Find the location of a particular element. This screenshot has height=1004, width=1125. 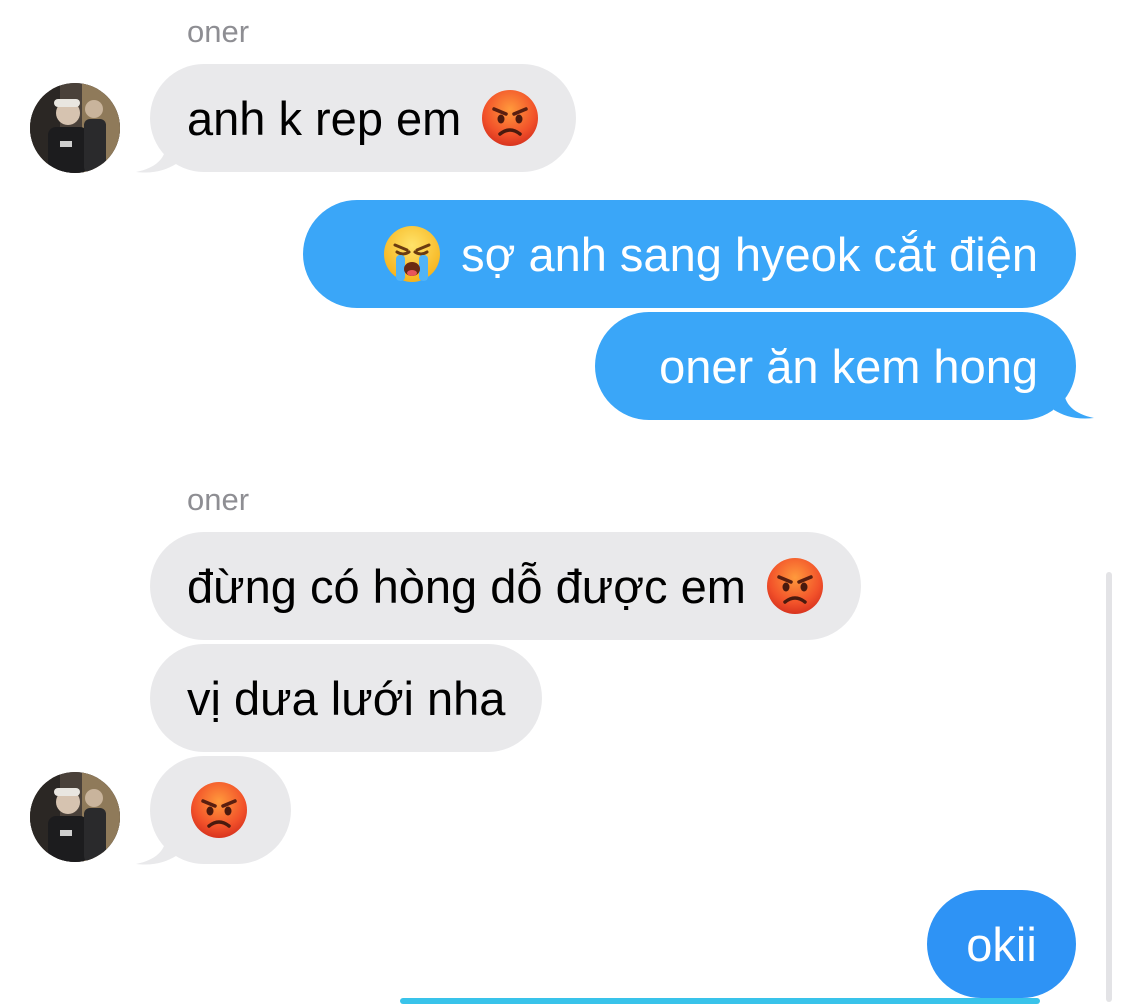

message-bubble-incoming: anh k rep em is located at coordinates (363, 118).